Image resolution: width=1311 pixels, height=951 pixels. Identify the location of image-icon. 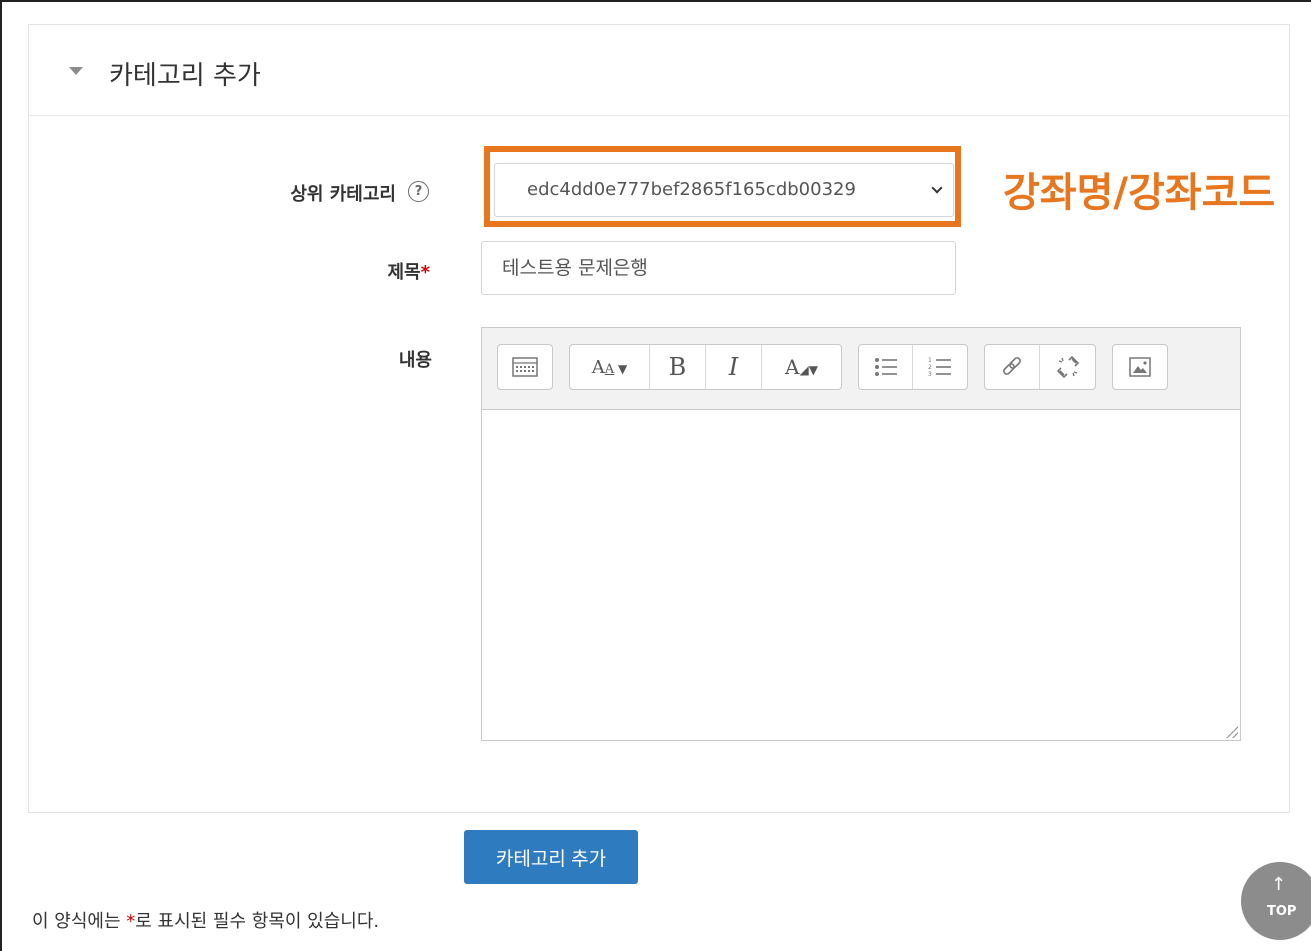
(1140, 367).